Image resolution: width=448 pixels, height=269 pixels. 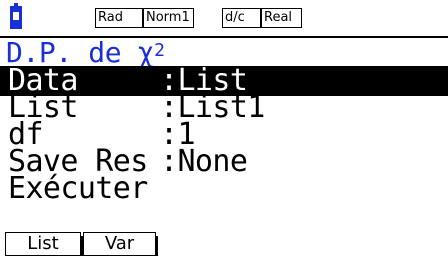 I want to click on complex-mode-badge: Real, so click(x=281, y=18).